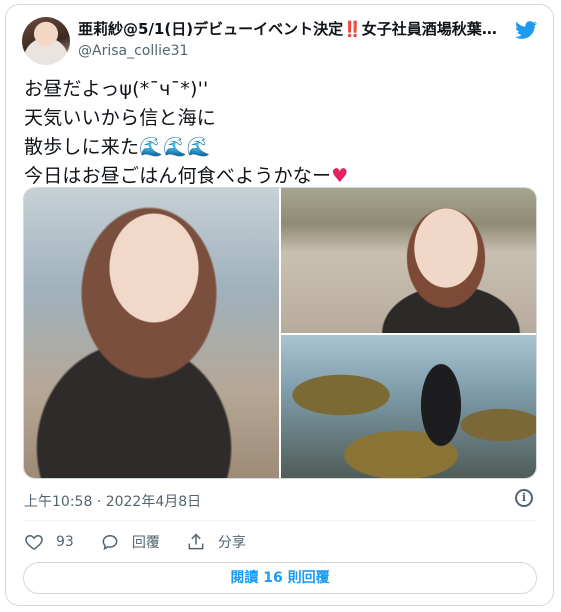 This screenshot has width=561, height=612. What do you see at coordinates (108, 29) in the screenshot?
I see `display-name-prefix: 亜莉紗@` at bounding box center [108, 29].